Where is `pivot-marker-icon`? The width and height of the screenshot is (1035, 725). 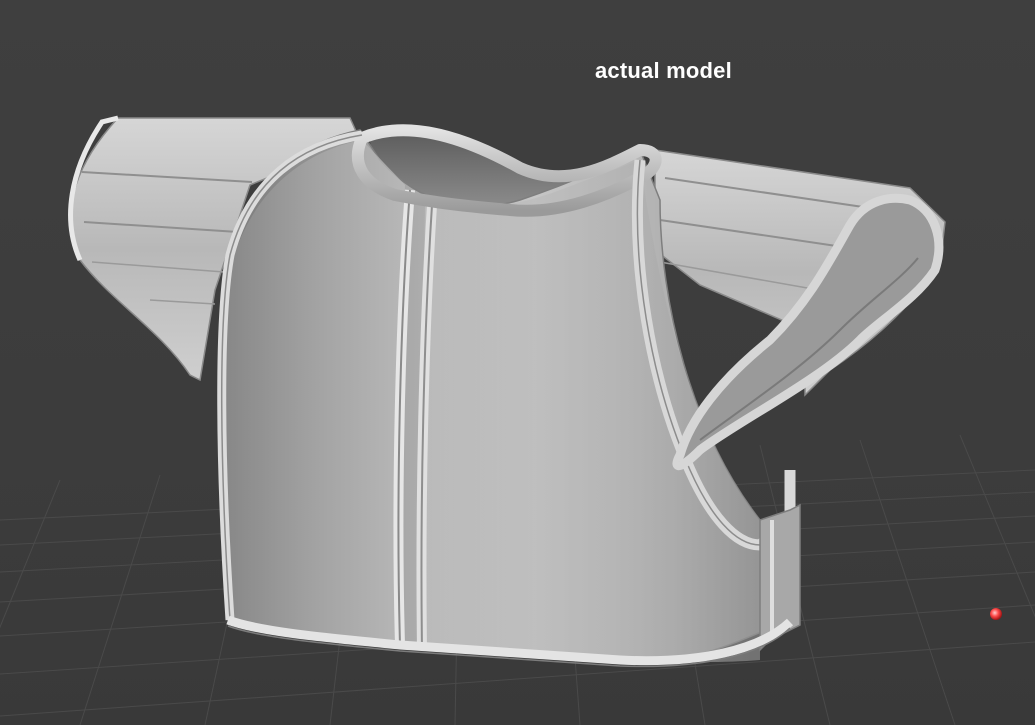
pivot-marker-icon is located at coordinates (996, 614).